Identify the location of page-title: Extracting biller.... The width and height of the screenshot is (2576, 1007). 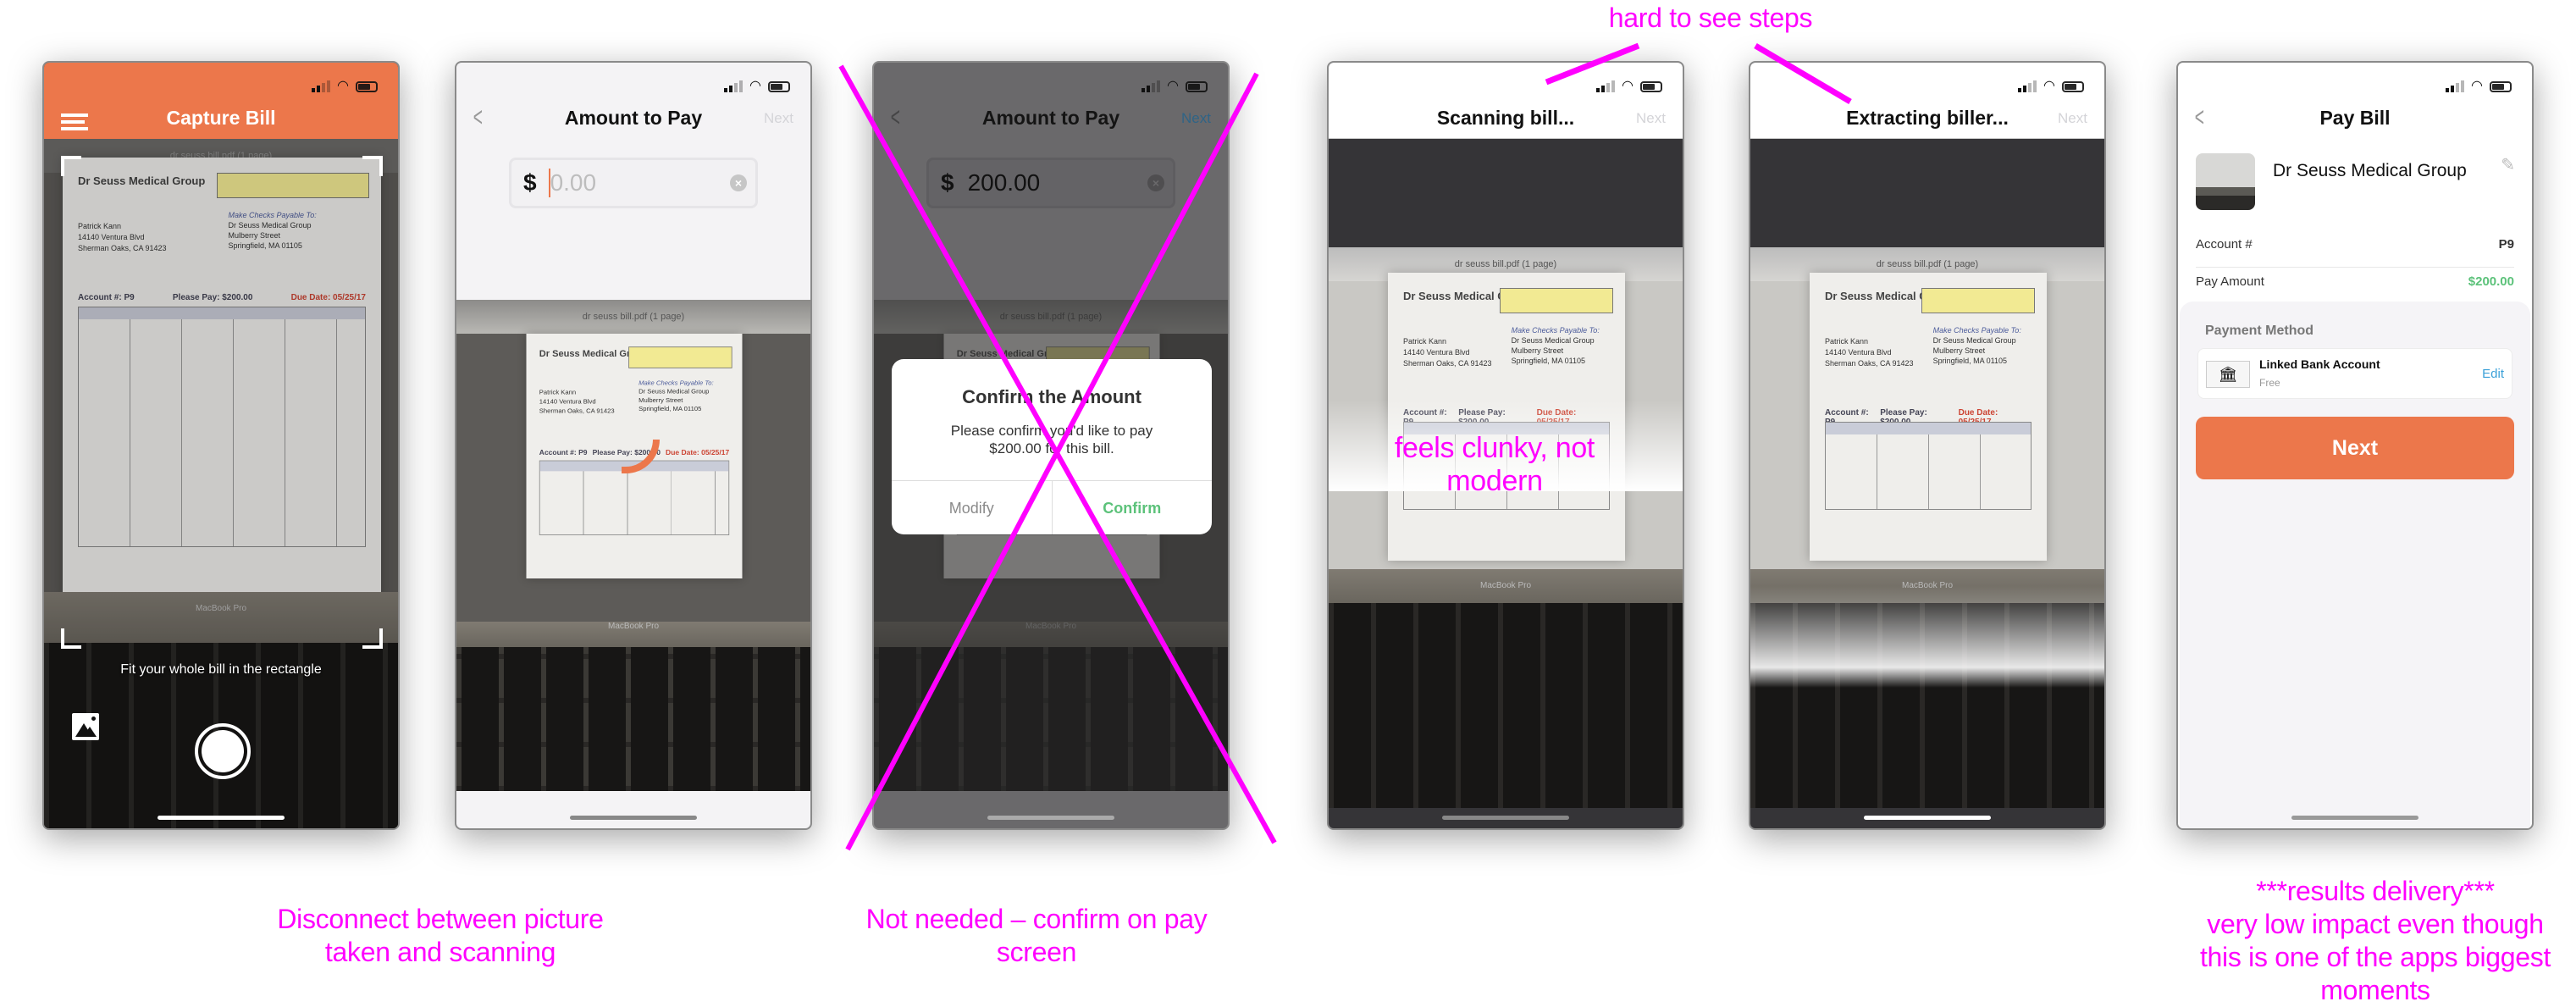
(1928, 118).